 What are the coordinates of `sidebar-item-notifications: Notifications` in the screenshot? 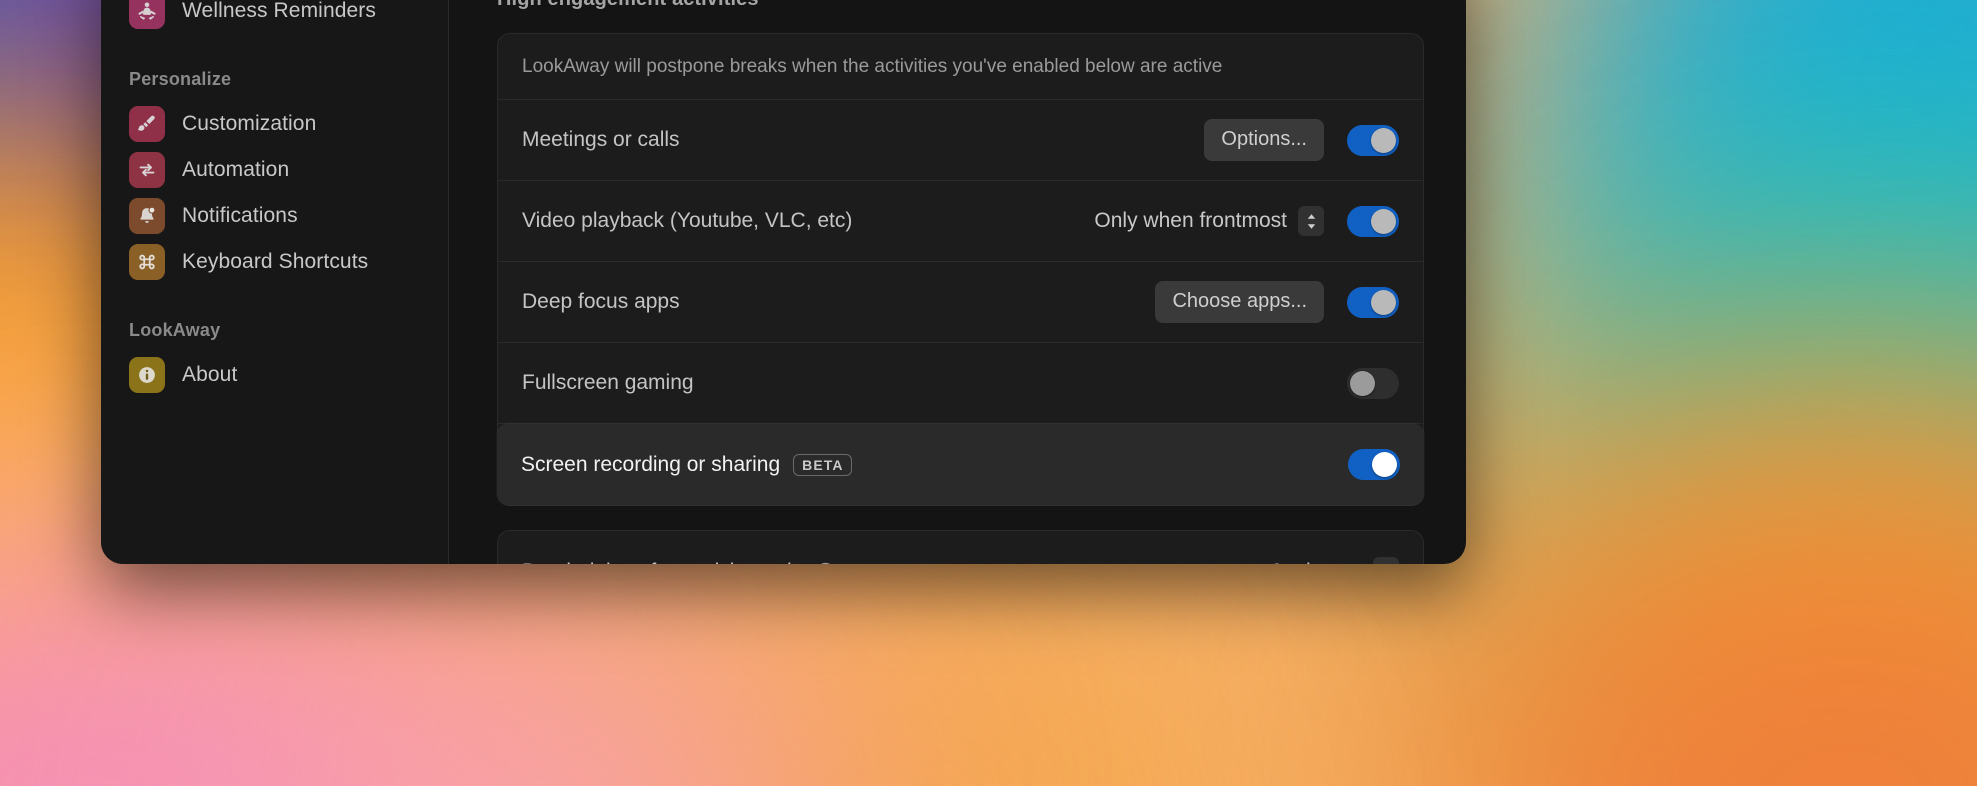 It's located at (274, 216).